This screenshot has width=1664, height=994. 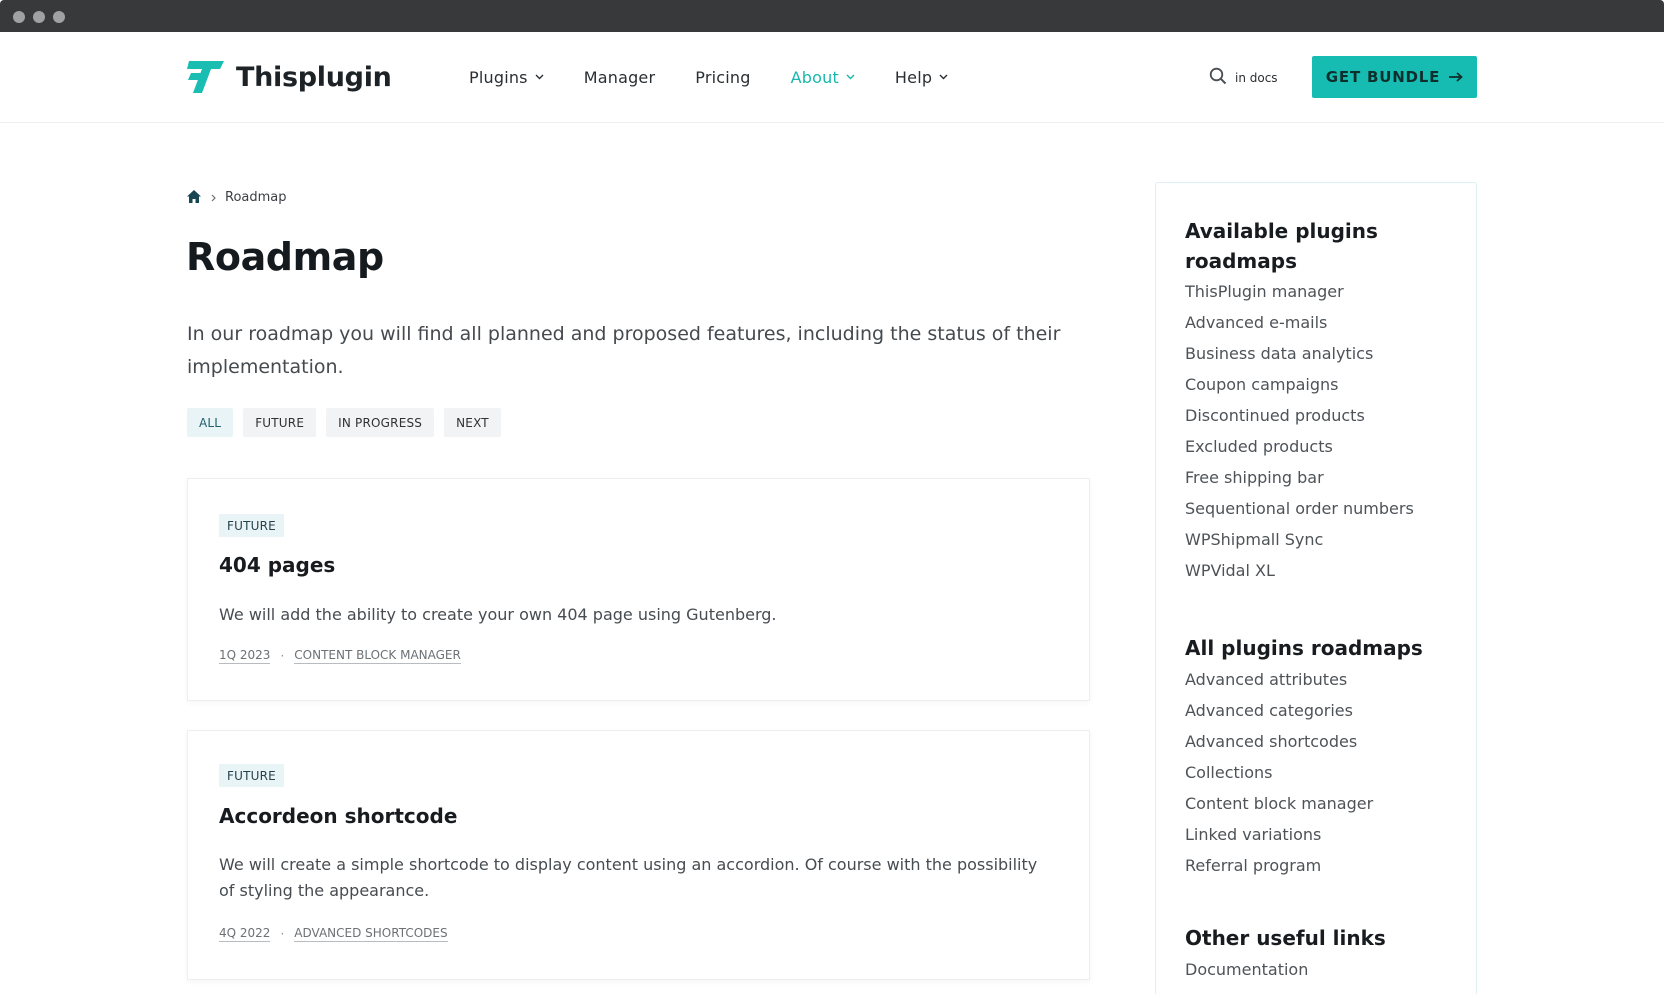 I want to click on nav-label: Help, so click(x=913, y=77).